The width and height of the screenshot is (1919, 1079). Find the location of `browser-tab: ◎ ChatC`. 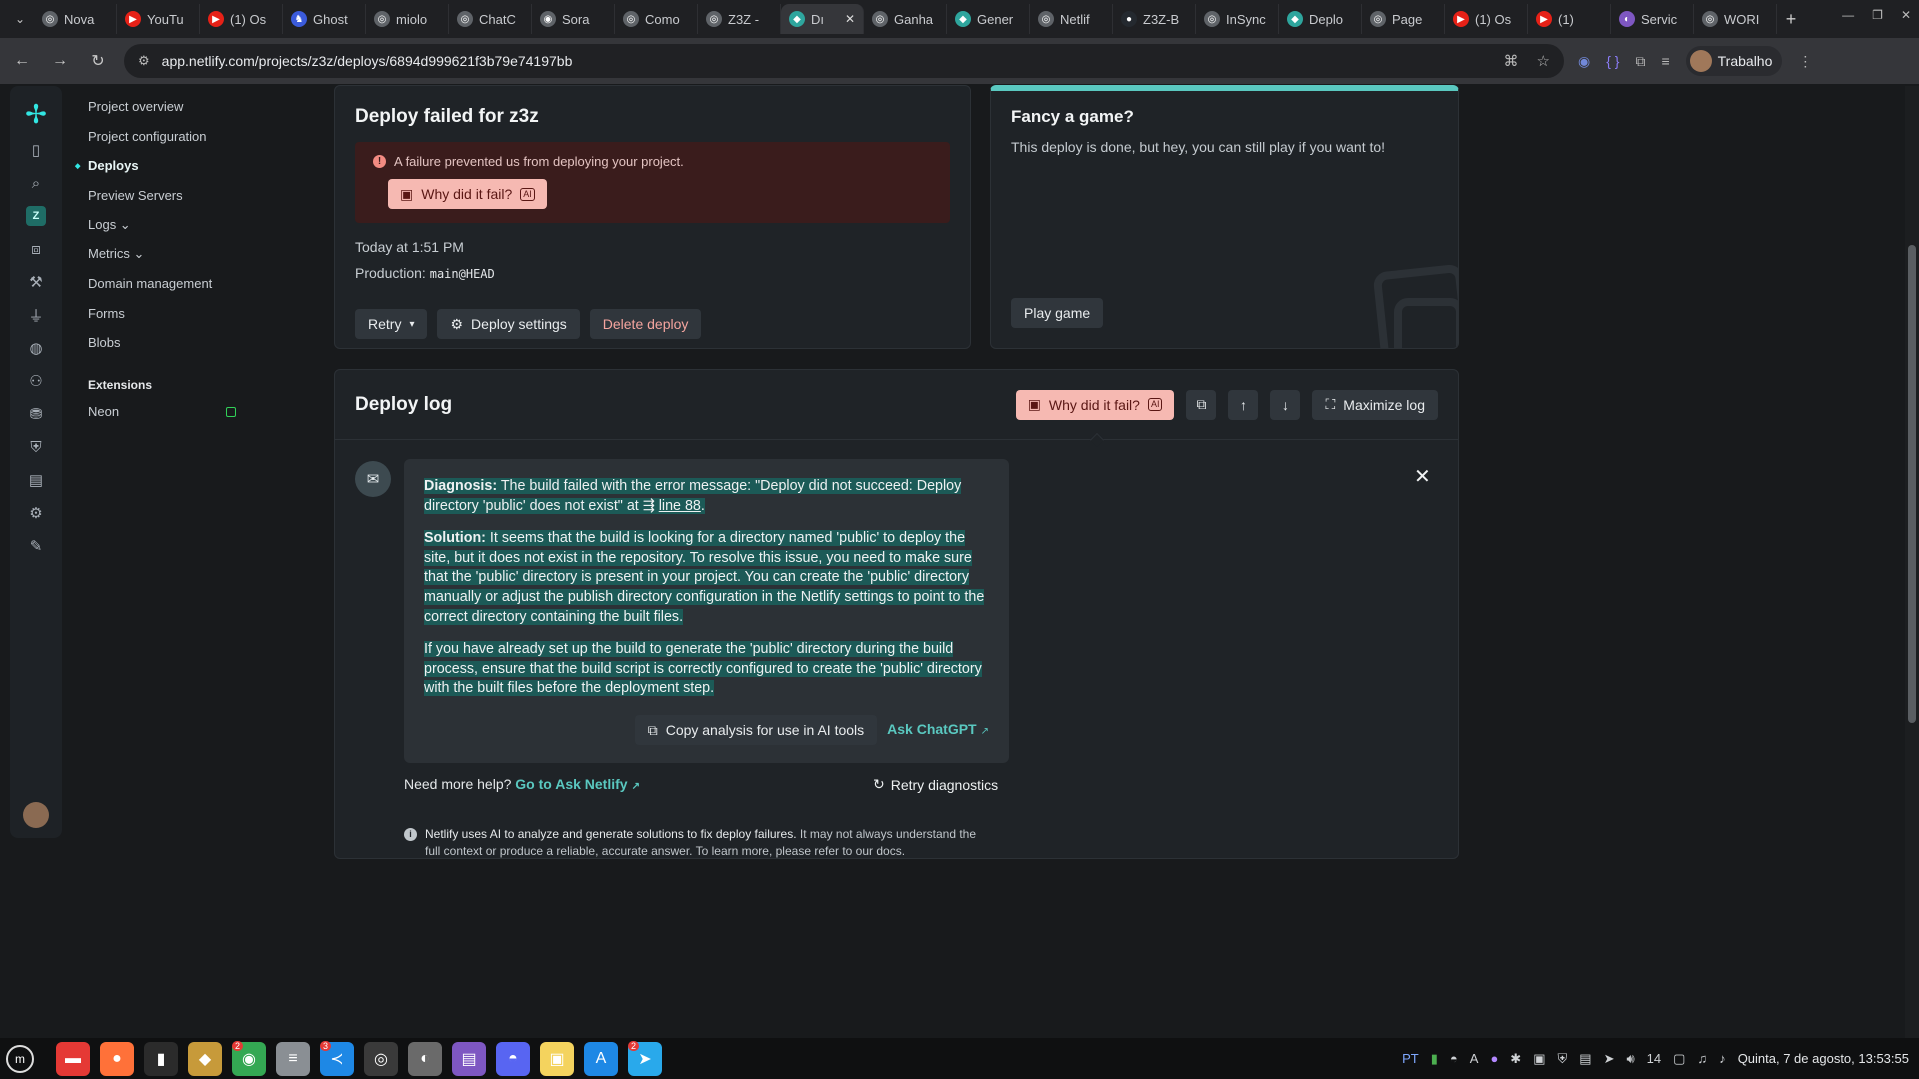

browser-tab: ◎ ChatC is located at coordinates (490, 19).